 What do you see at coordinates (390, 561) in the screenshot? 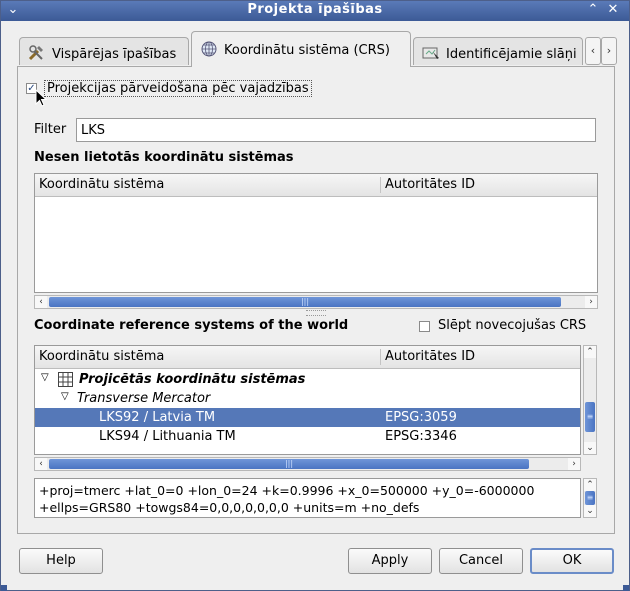
I see `apply-button: Apply` at bounding box center [390, 561].